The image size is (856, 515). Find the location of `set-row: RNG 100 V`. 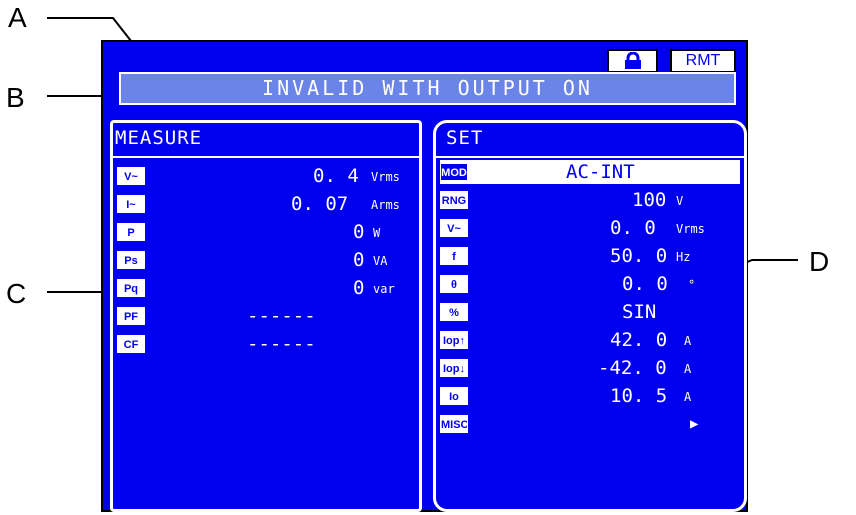

set-row: RNG 100 V is located at coordinates (590, 200).